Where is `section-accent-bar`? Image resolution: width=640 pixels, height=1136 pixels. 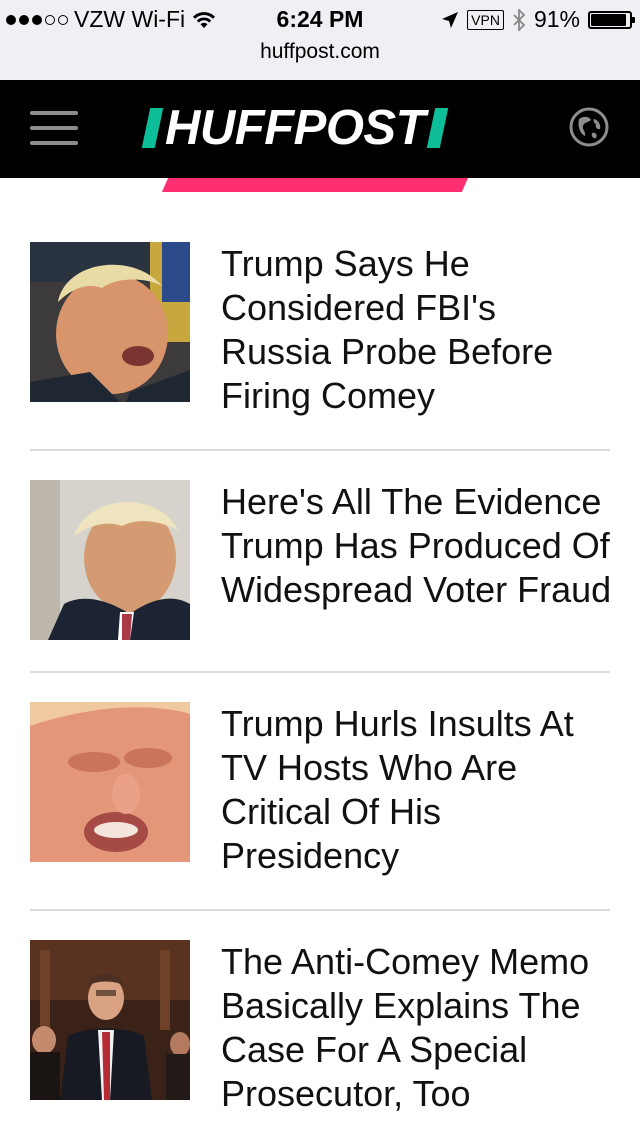 section-accent-bar is located at coordinates (315, 185).